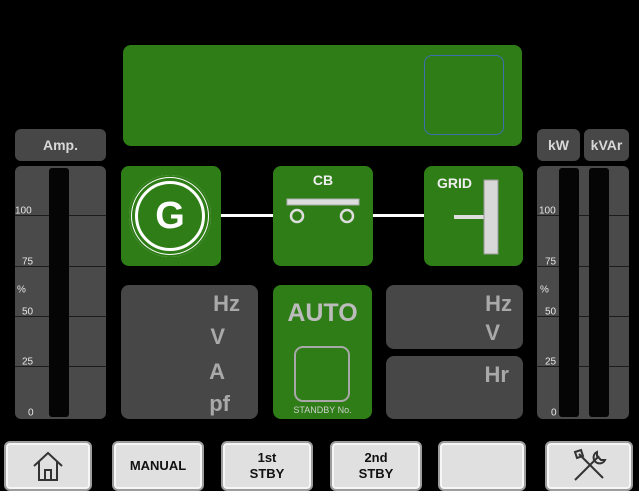  I want to click on amp-header: Amp., so click(60, 145).